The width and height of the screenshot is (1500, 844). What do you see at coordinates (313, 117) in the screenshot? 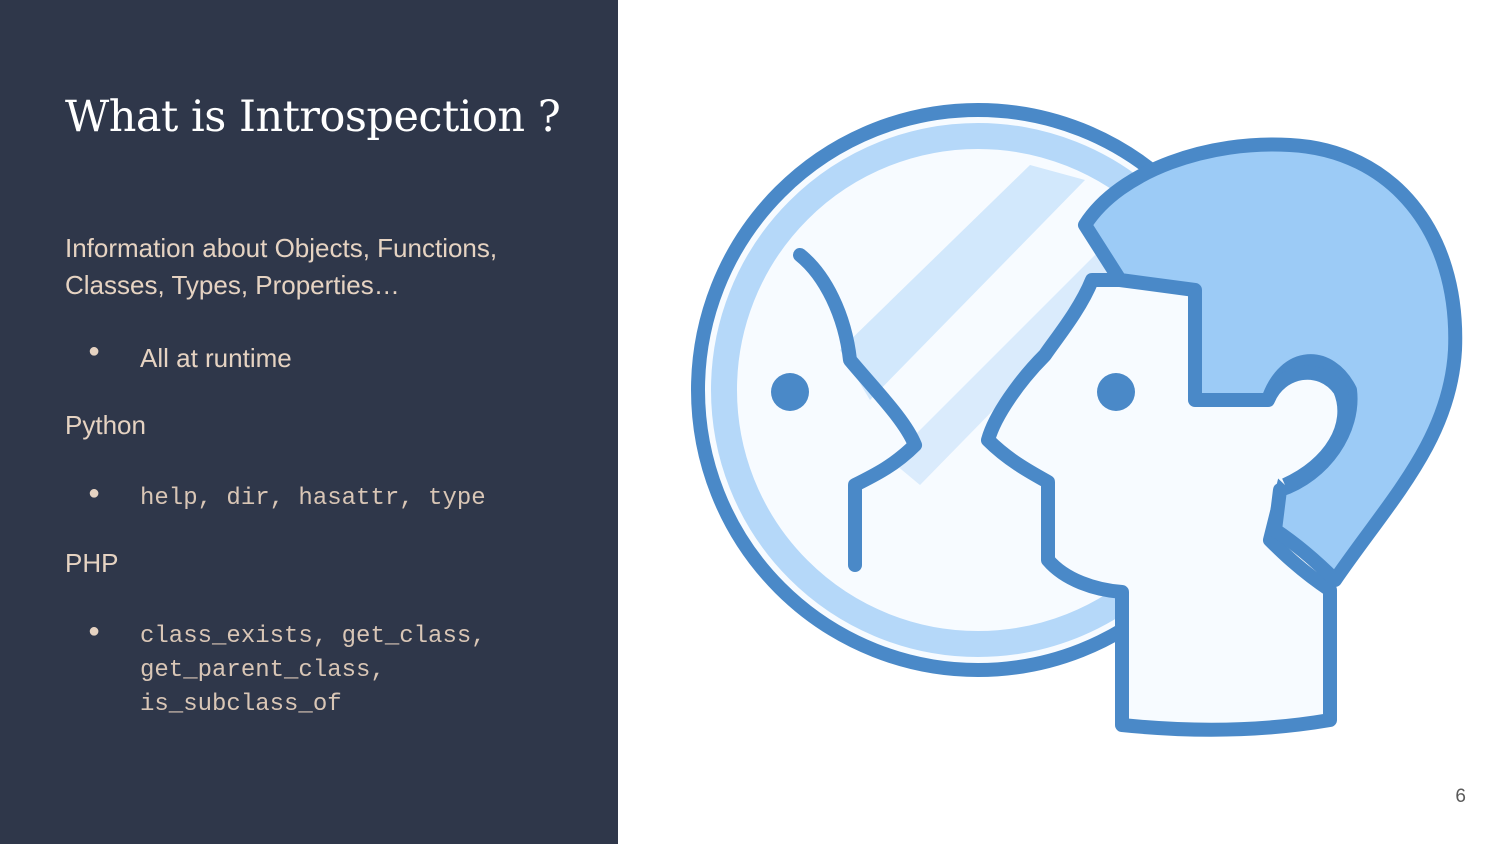
I see `slide-title: What is Introspection ?` at bounding box center [313, 117].